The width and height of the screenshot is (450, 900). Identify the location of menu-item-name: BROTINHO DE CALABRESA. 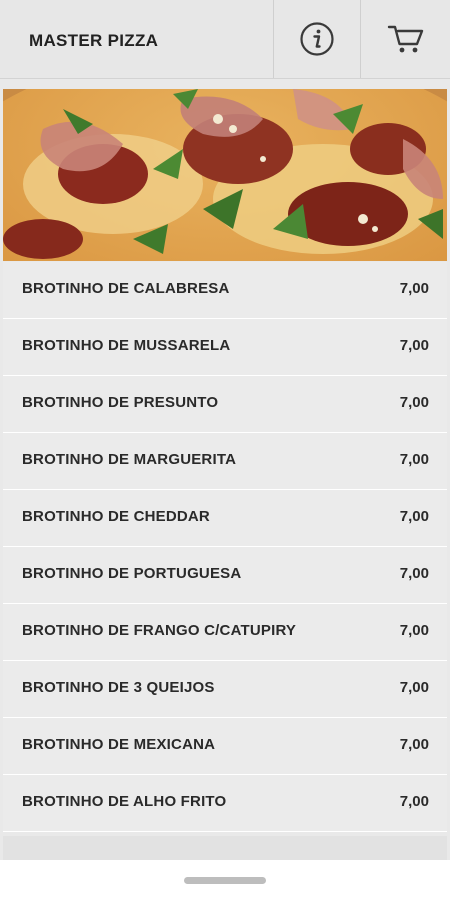
(126, 288).